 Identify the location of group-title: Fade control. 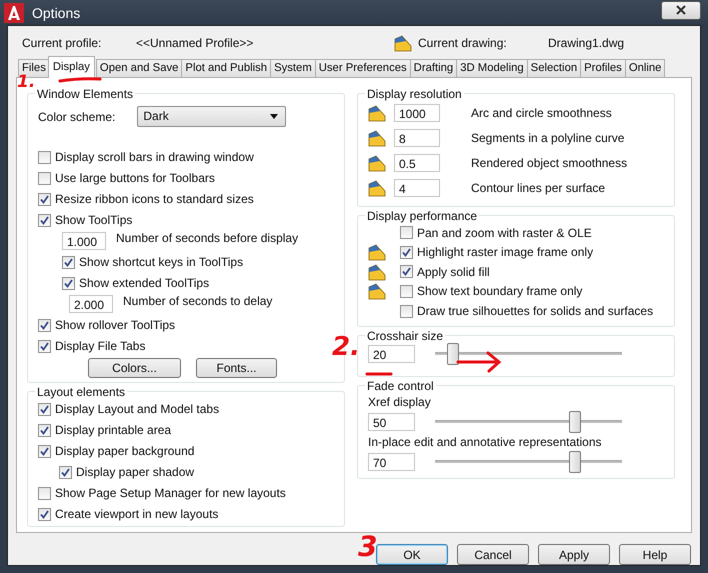
(400, 385).